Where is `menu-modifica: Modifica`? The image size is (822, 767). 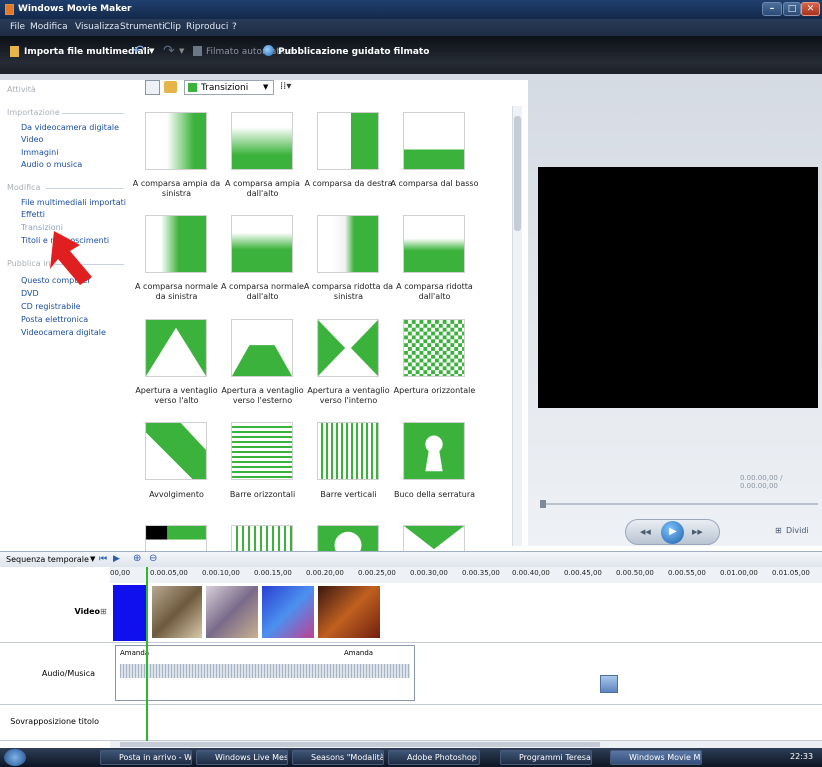
menu-modifica: Modifica is located at coordinates (49, 27).